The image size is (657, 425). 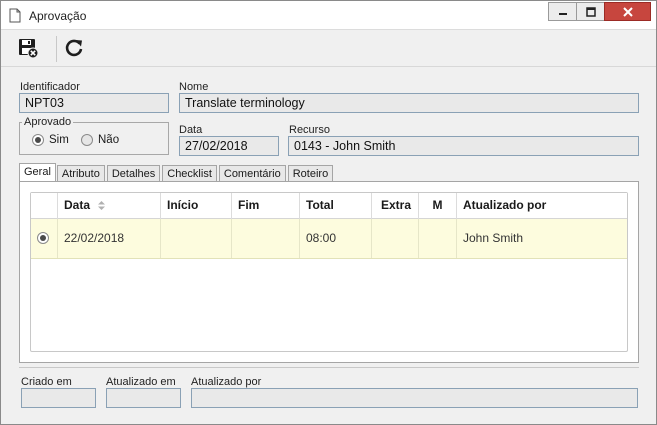 What do you see at coordinates (46, 382) in the screenshot?
I see `criado-em-label: Criado em` at bounding box center [46, 382].